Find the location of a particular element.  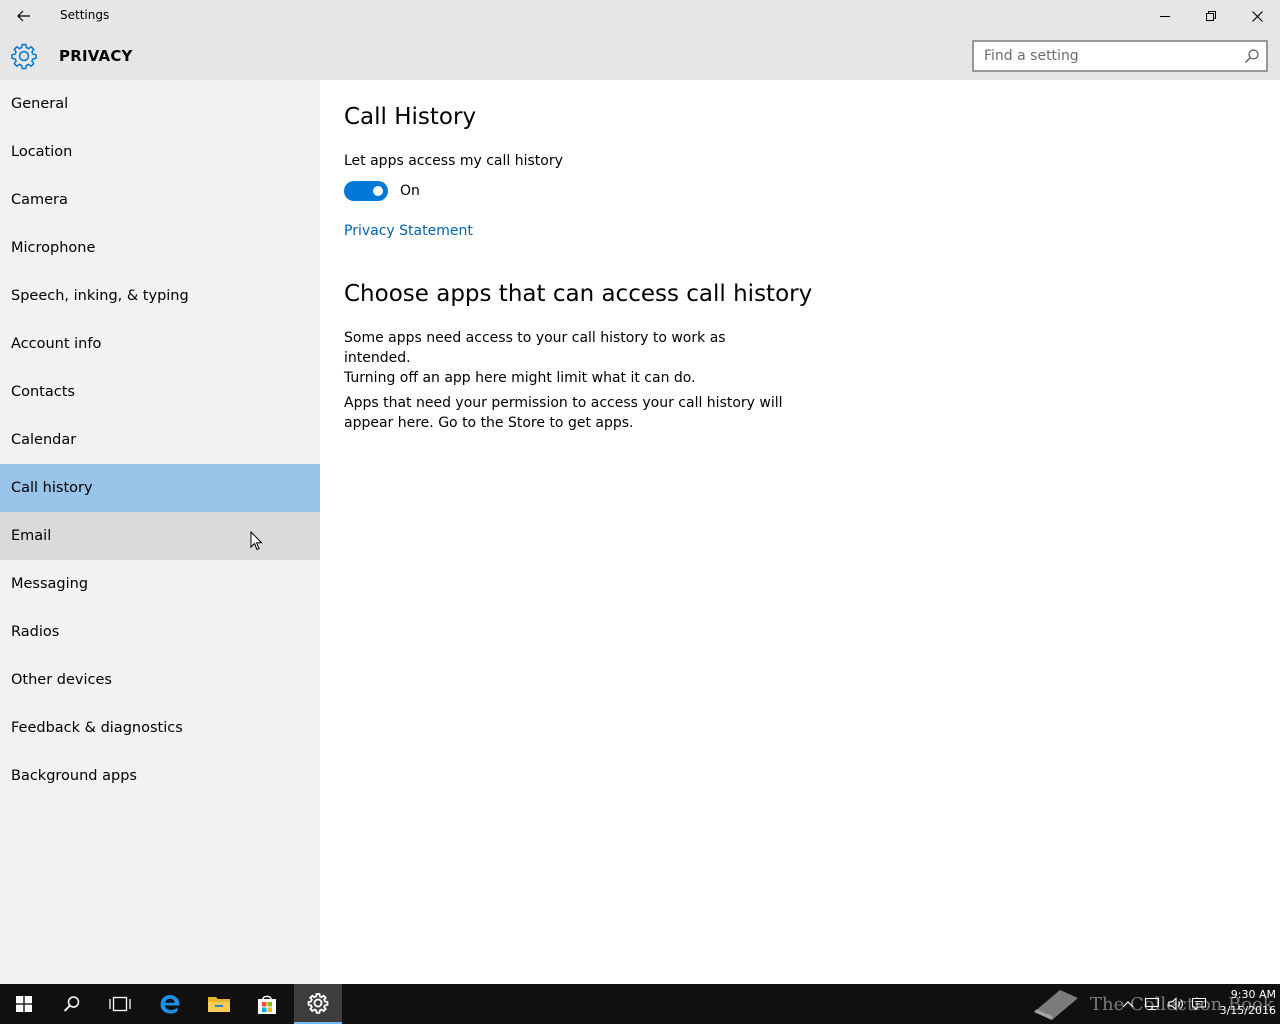

back-button is located at coordinates (24, 16).